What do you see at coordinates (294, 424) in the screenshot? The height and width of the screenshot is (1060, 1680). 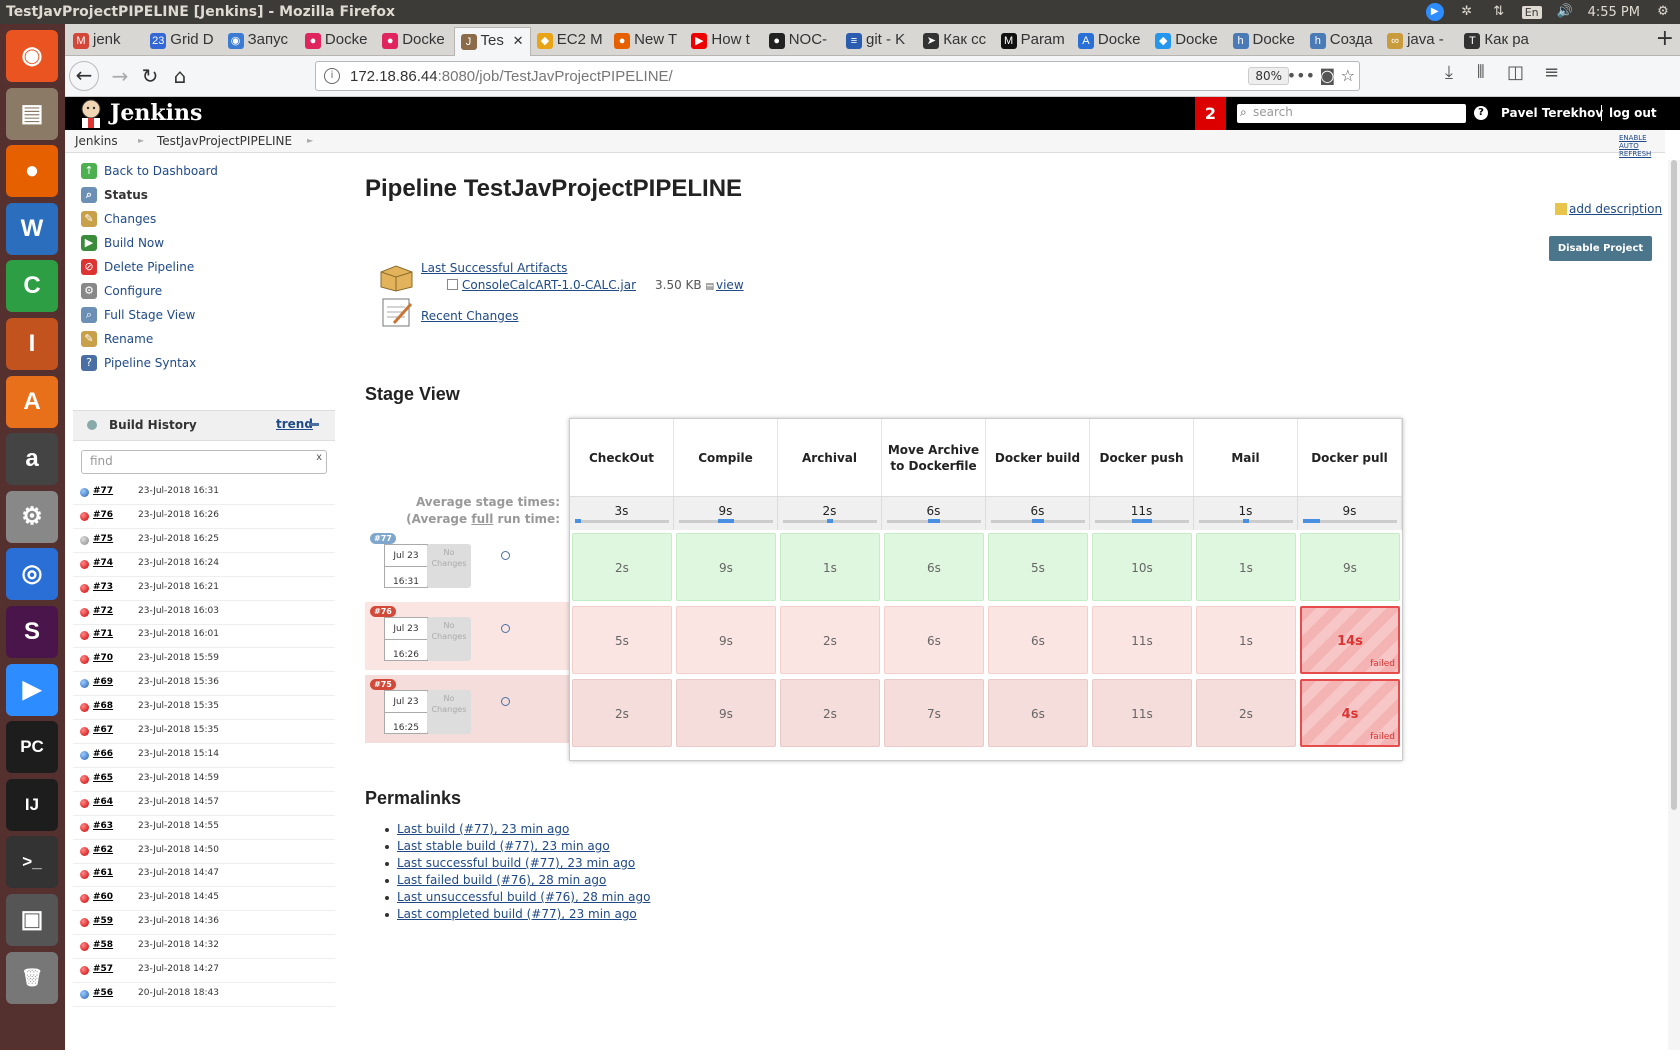 I see `trend-link: trend` at bounding box center [294, 424].